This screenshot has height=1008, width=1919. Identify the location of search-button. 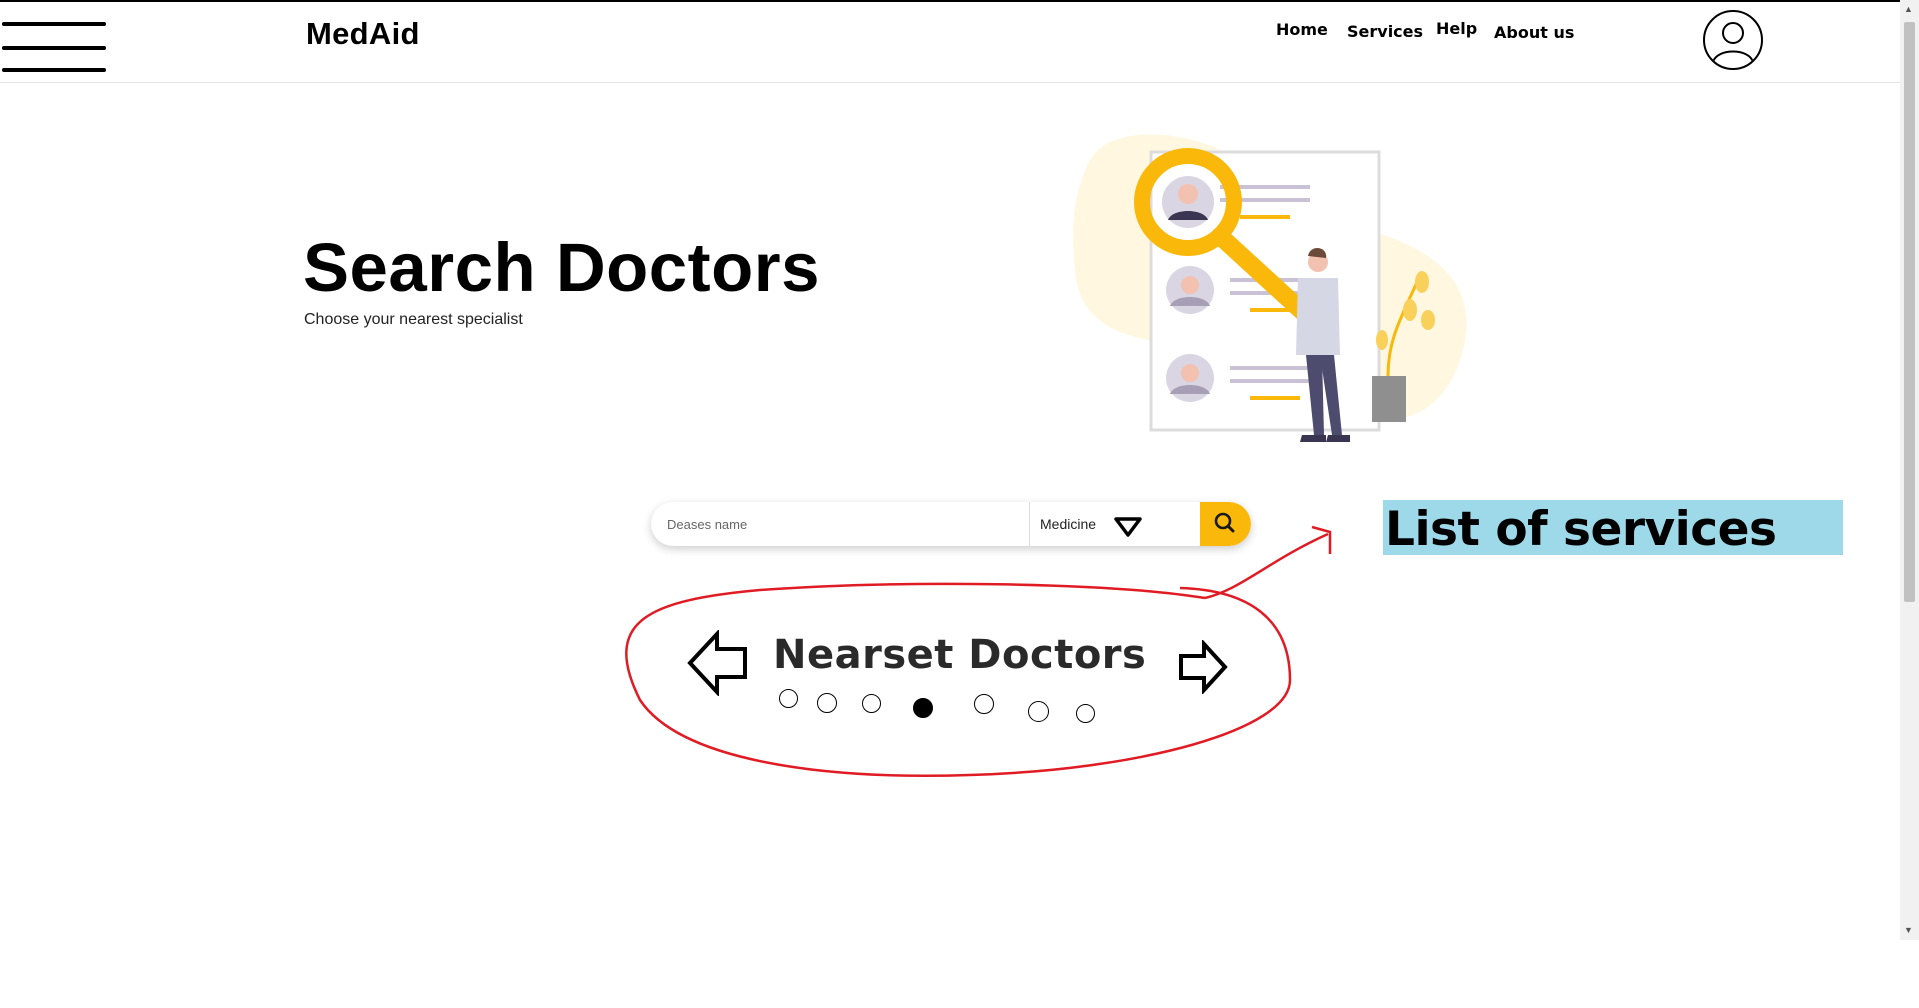
(1225, 524).